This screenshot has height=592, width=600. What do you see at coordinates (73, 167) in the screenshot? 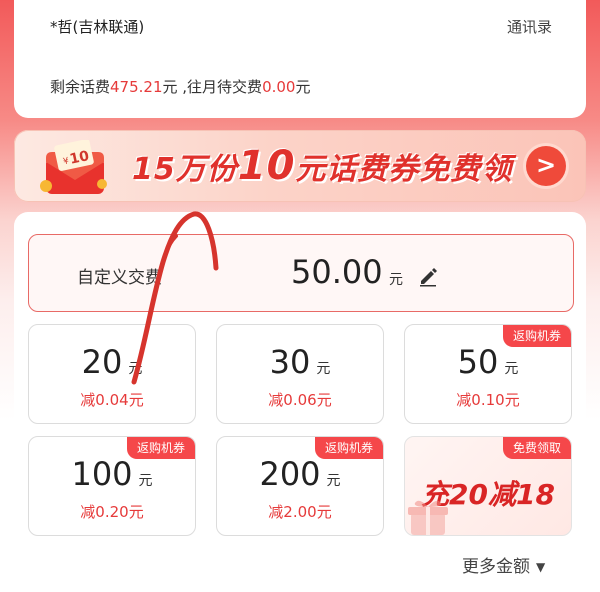
I see `red-envelope-icon: ¥ 10` at bounding box center [73, 167].